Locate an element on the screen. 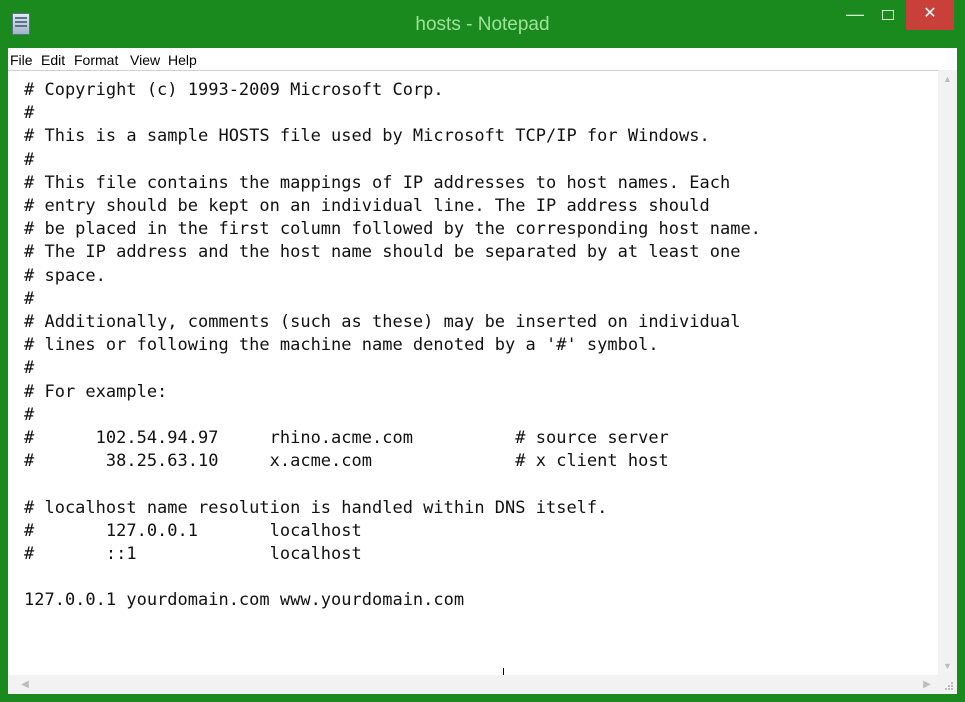 This screenshot has height=702, width=965. scroll-up-icon: ▲ is located at coordinates (947, 79).